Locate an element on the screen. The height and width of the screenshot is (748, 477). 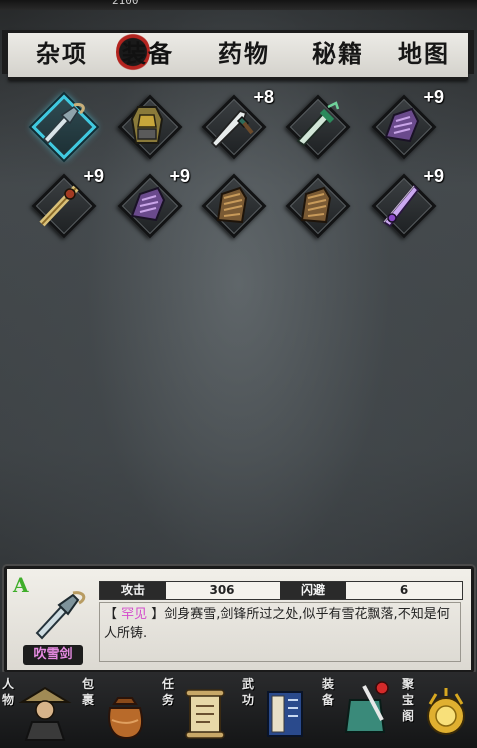
tab-medicine: 药物 is located at coordinates (244, 54).